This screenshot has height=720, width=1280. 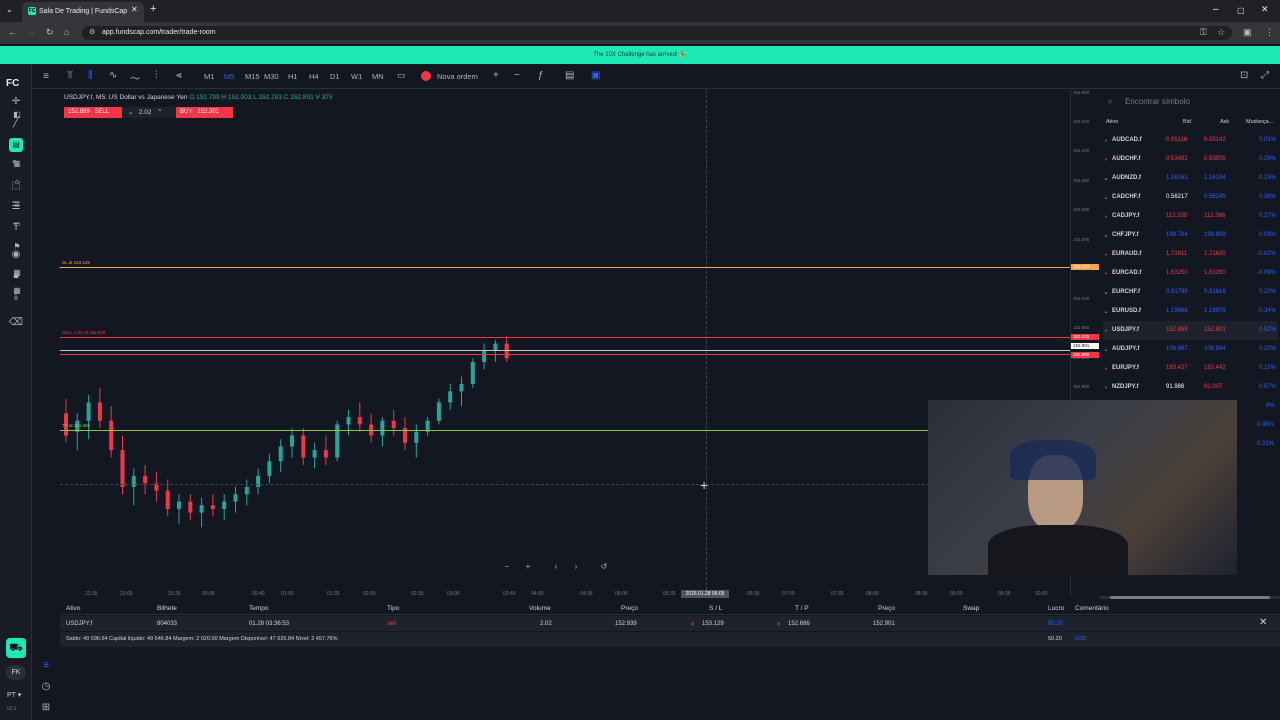 What do you see at coordinates (1265, 9) in the screenshot?
I see `close-window-icon: ✕` at bounding box center [1265, 9].